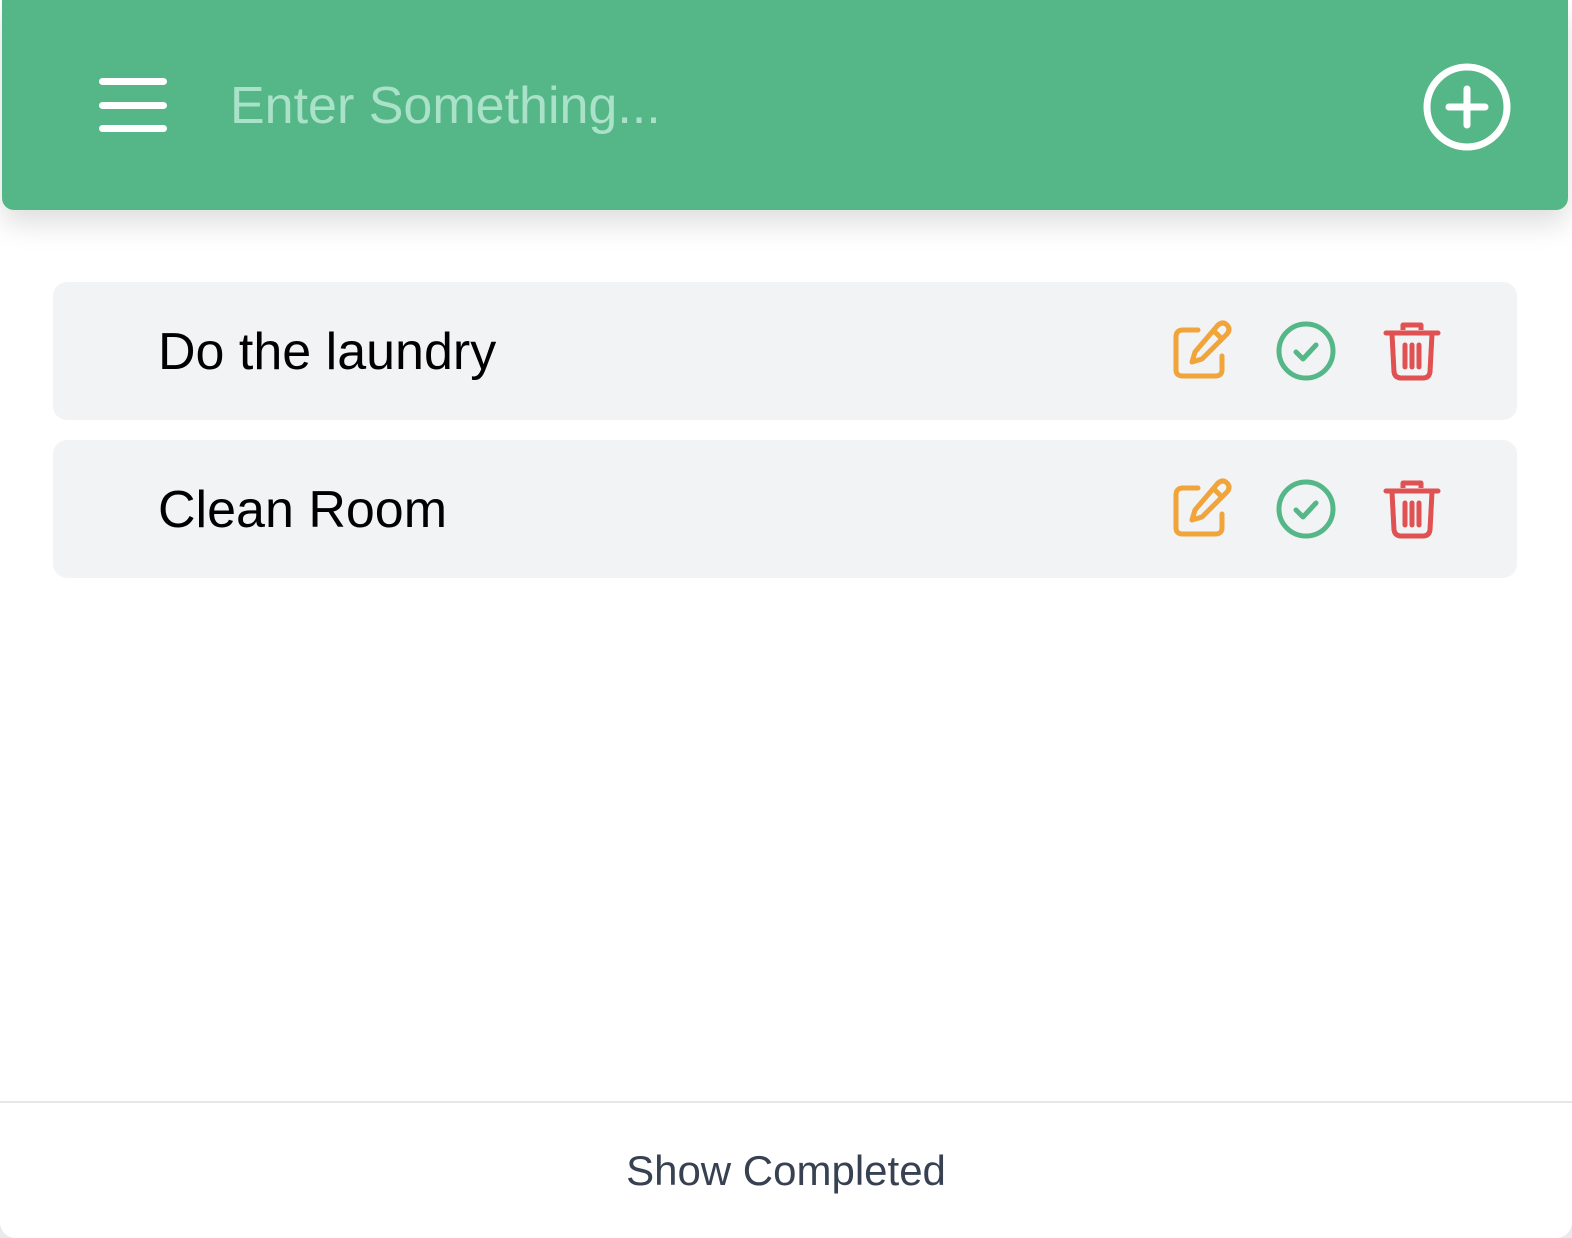 The width and height of the screenshot is (1572, 1238). I want to click on todo-input, so click(780, 106).